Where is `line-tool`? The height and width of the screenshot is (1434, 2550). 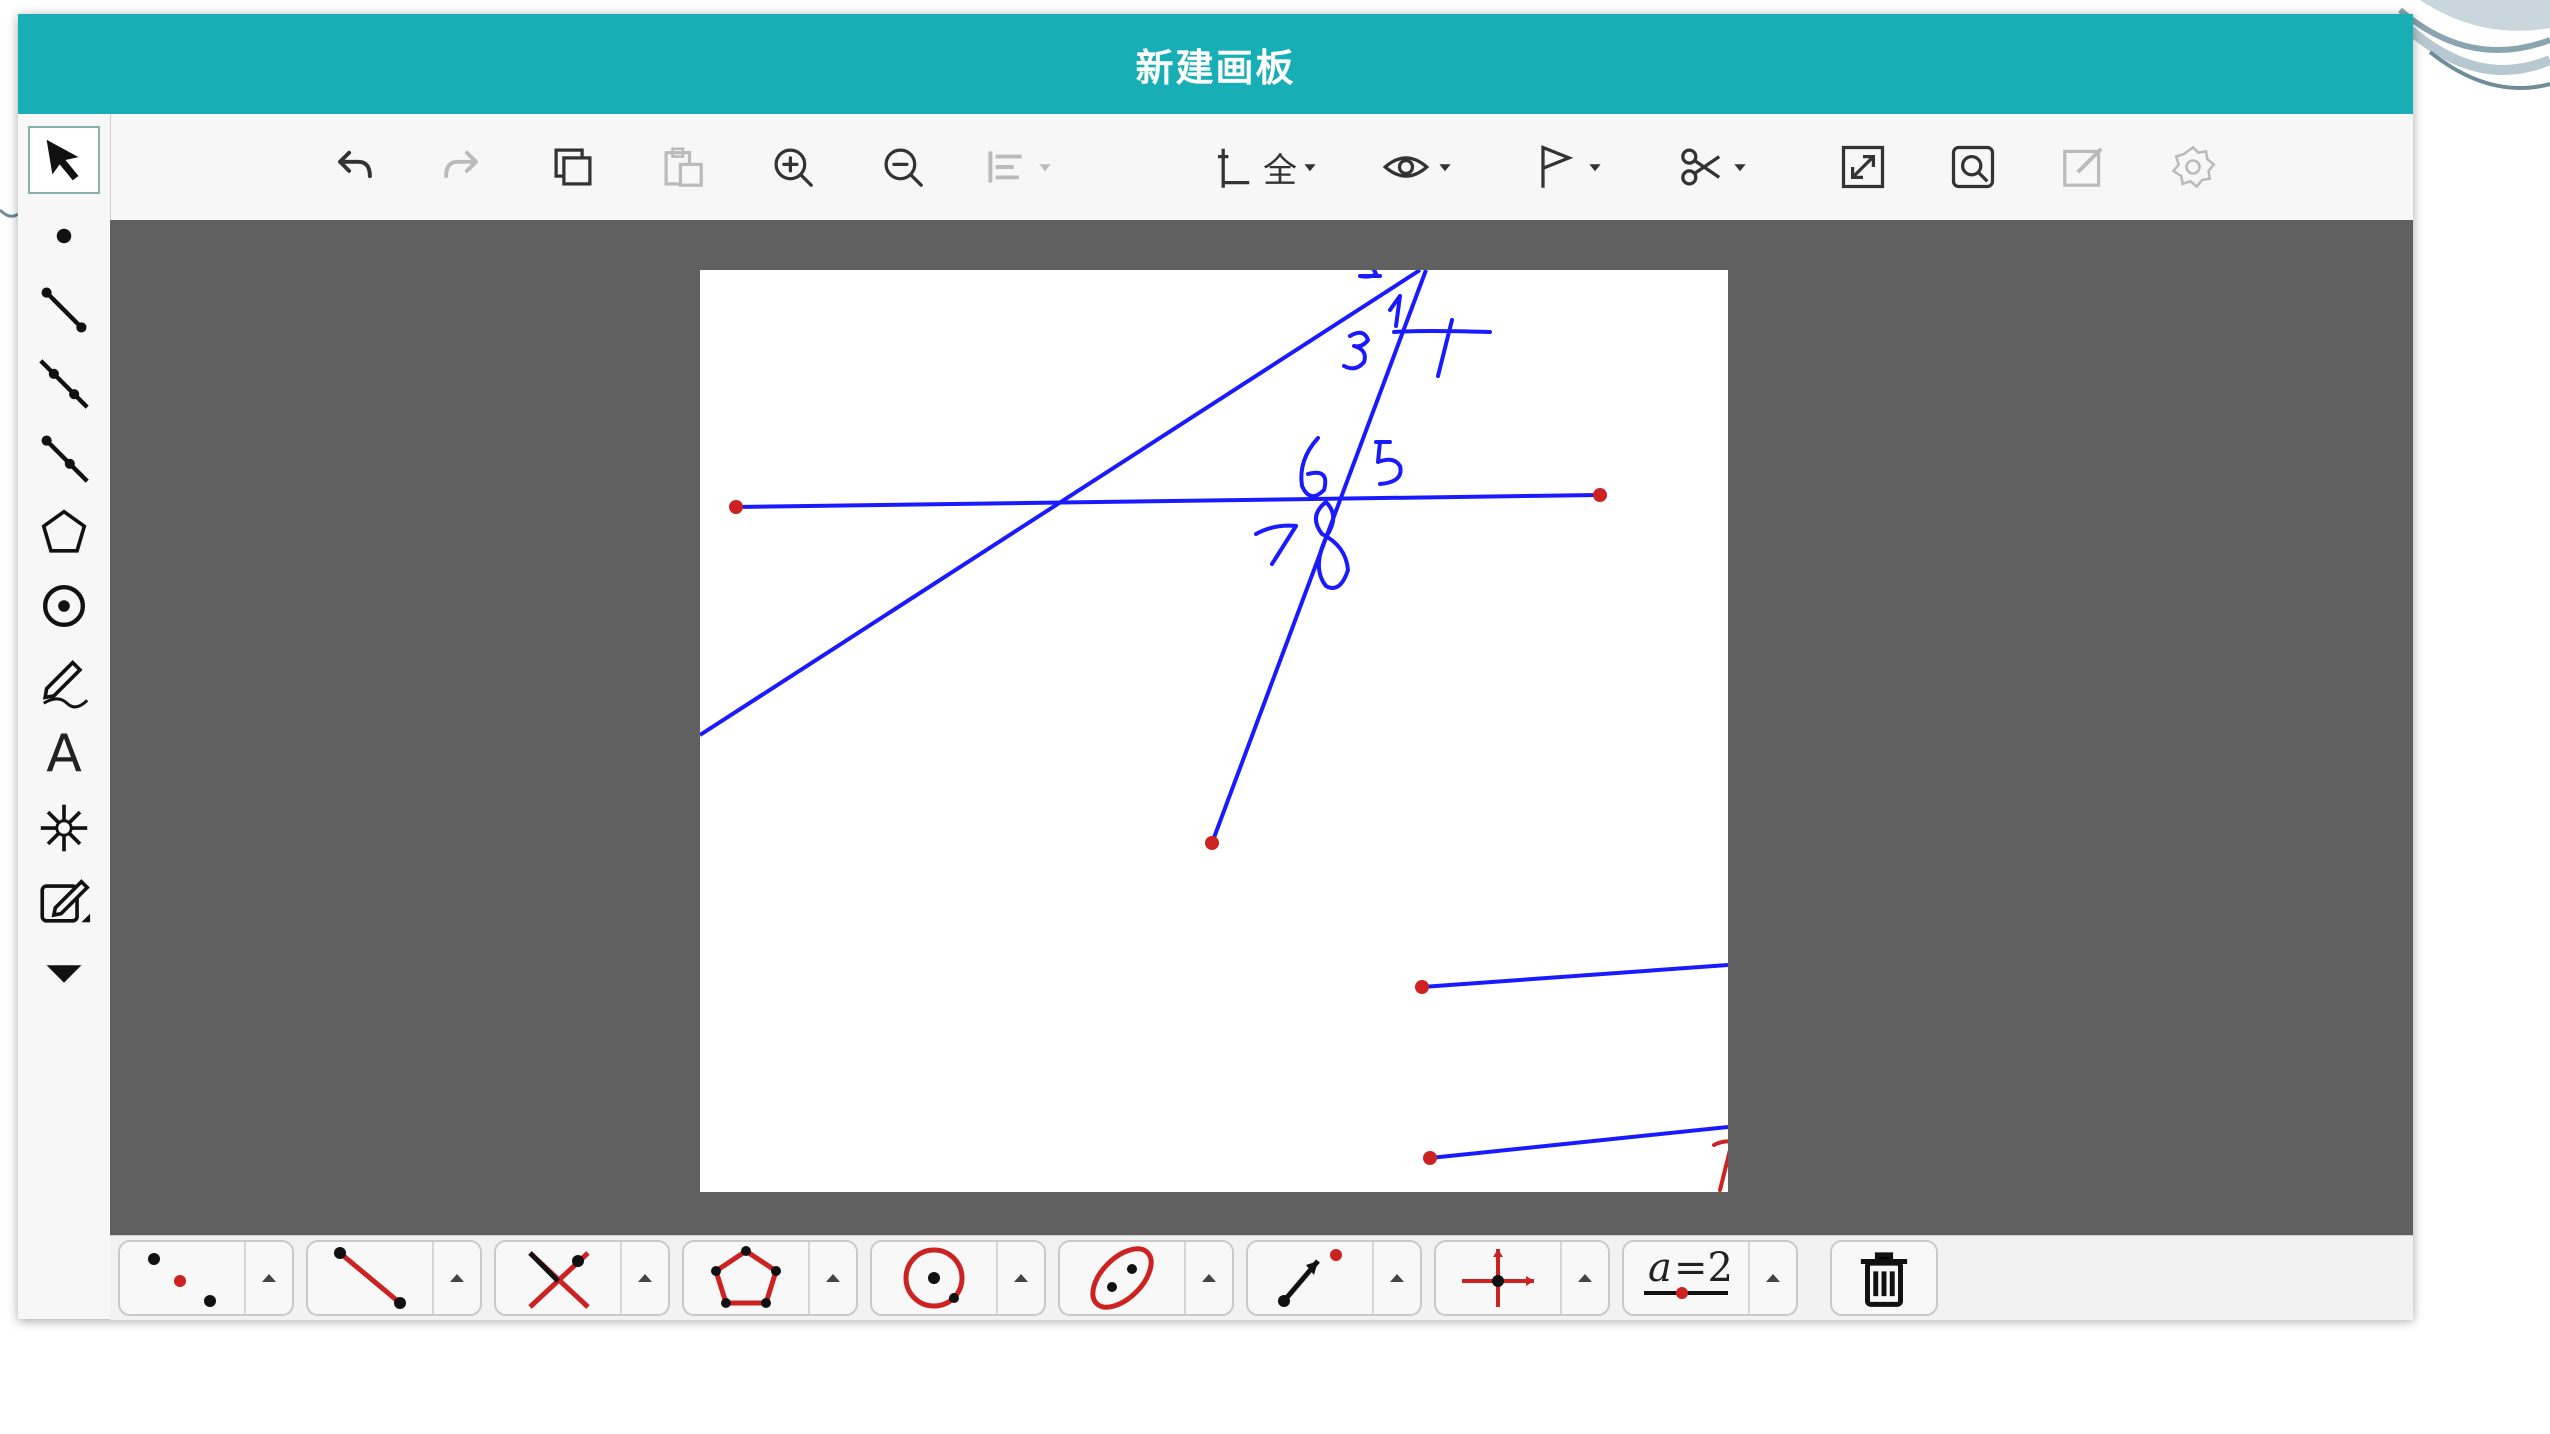
line-tool is located at coordinates (64, 384).